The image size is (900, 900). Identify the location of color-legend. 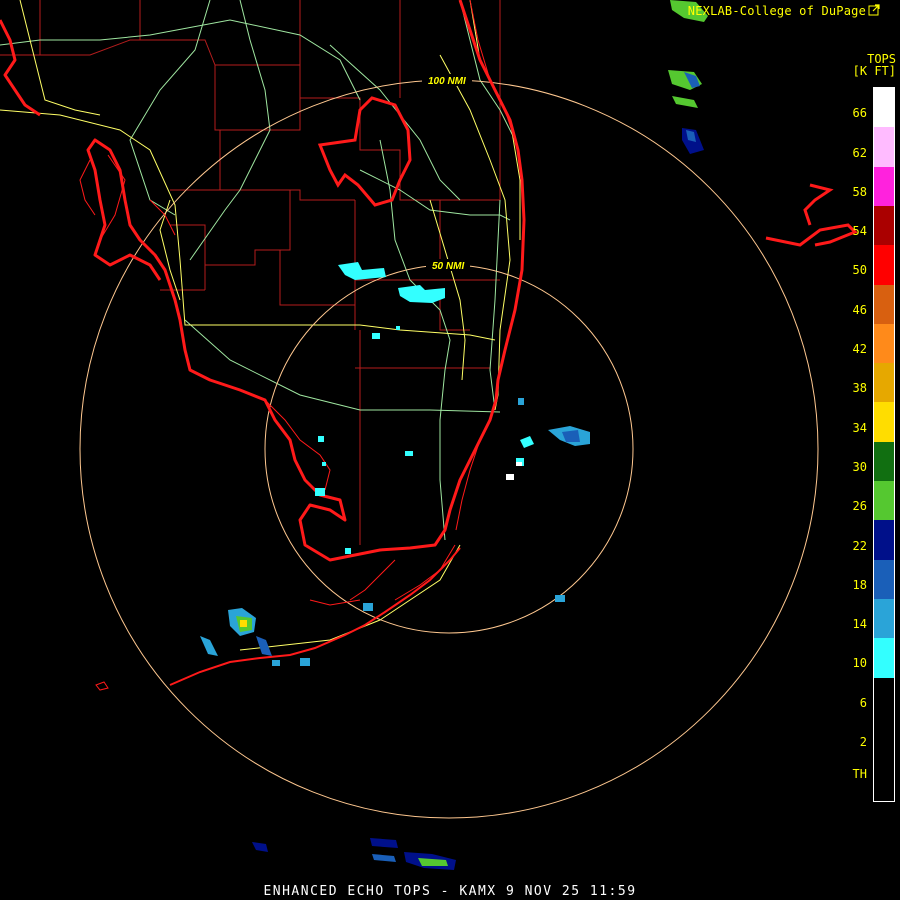
(884, 444).